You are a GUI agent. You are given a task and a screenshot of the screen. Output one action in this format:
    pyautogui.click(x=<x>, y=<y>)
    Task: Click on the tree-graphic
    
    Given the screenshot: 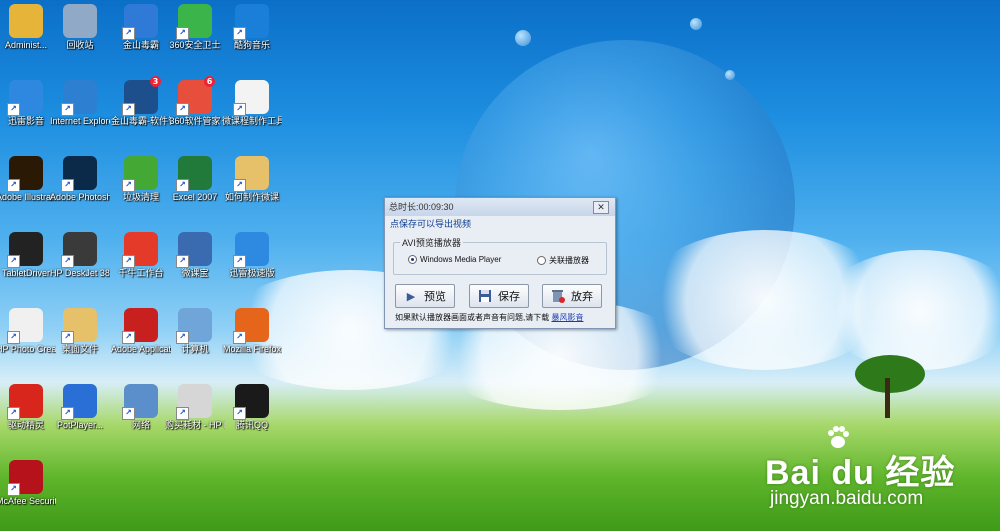 What is the action you would take?
    pyautogui.click(x=890, y=374)
    